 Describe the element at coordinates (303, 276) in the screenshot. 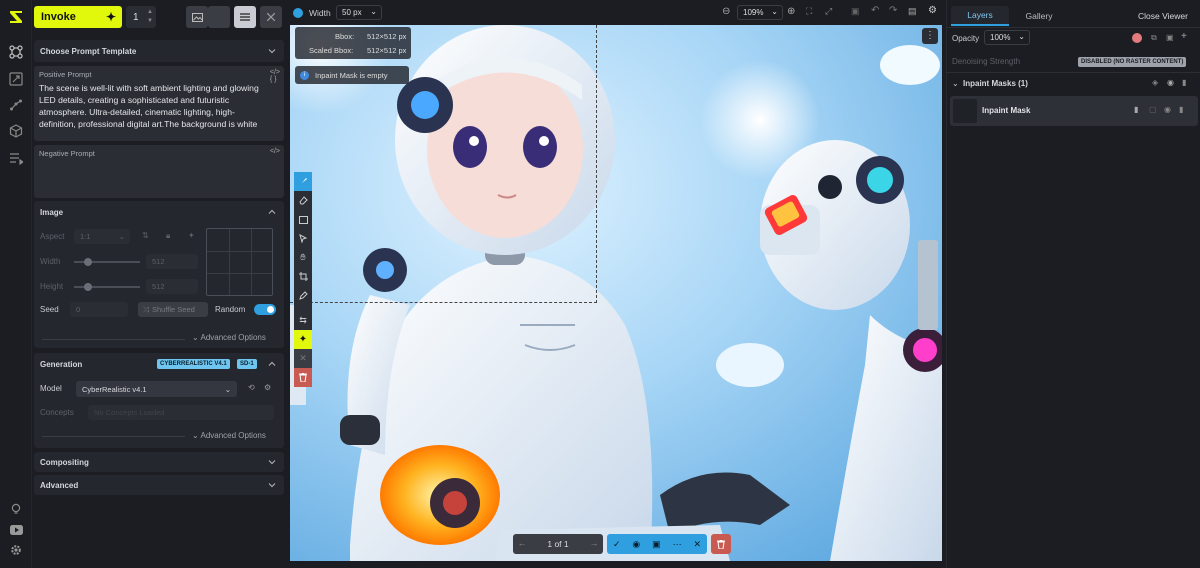

I see `bbox-tool-icon` at that location.